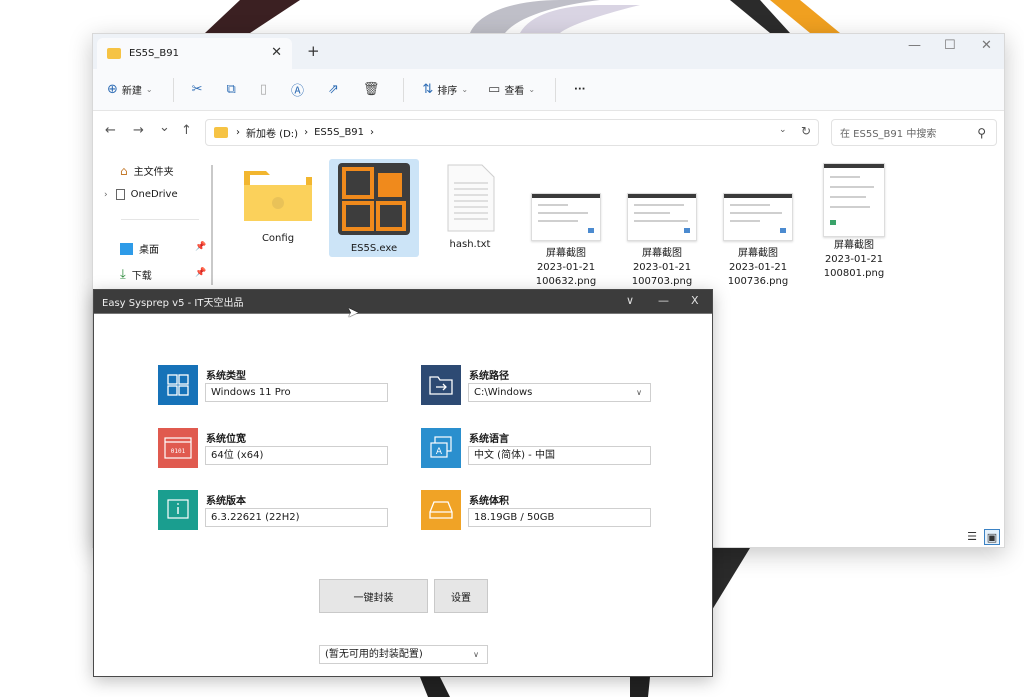 The image size is (1024, 697). I want to click on new-label: 新建, so click(131, 91).